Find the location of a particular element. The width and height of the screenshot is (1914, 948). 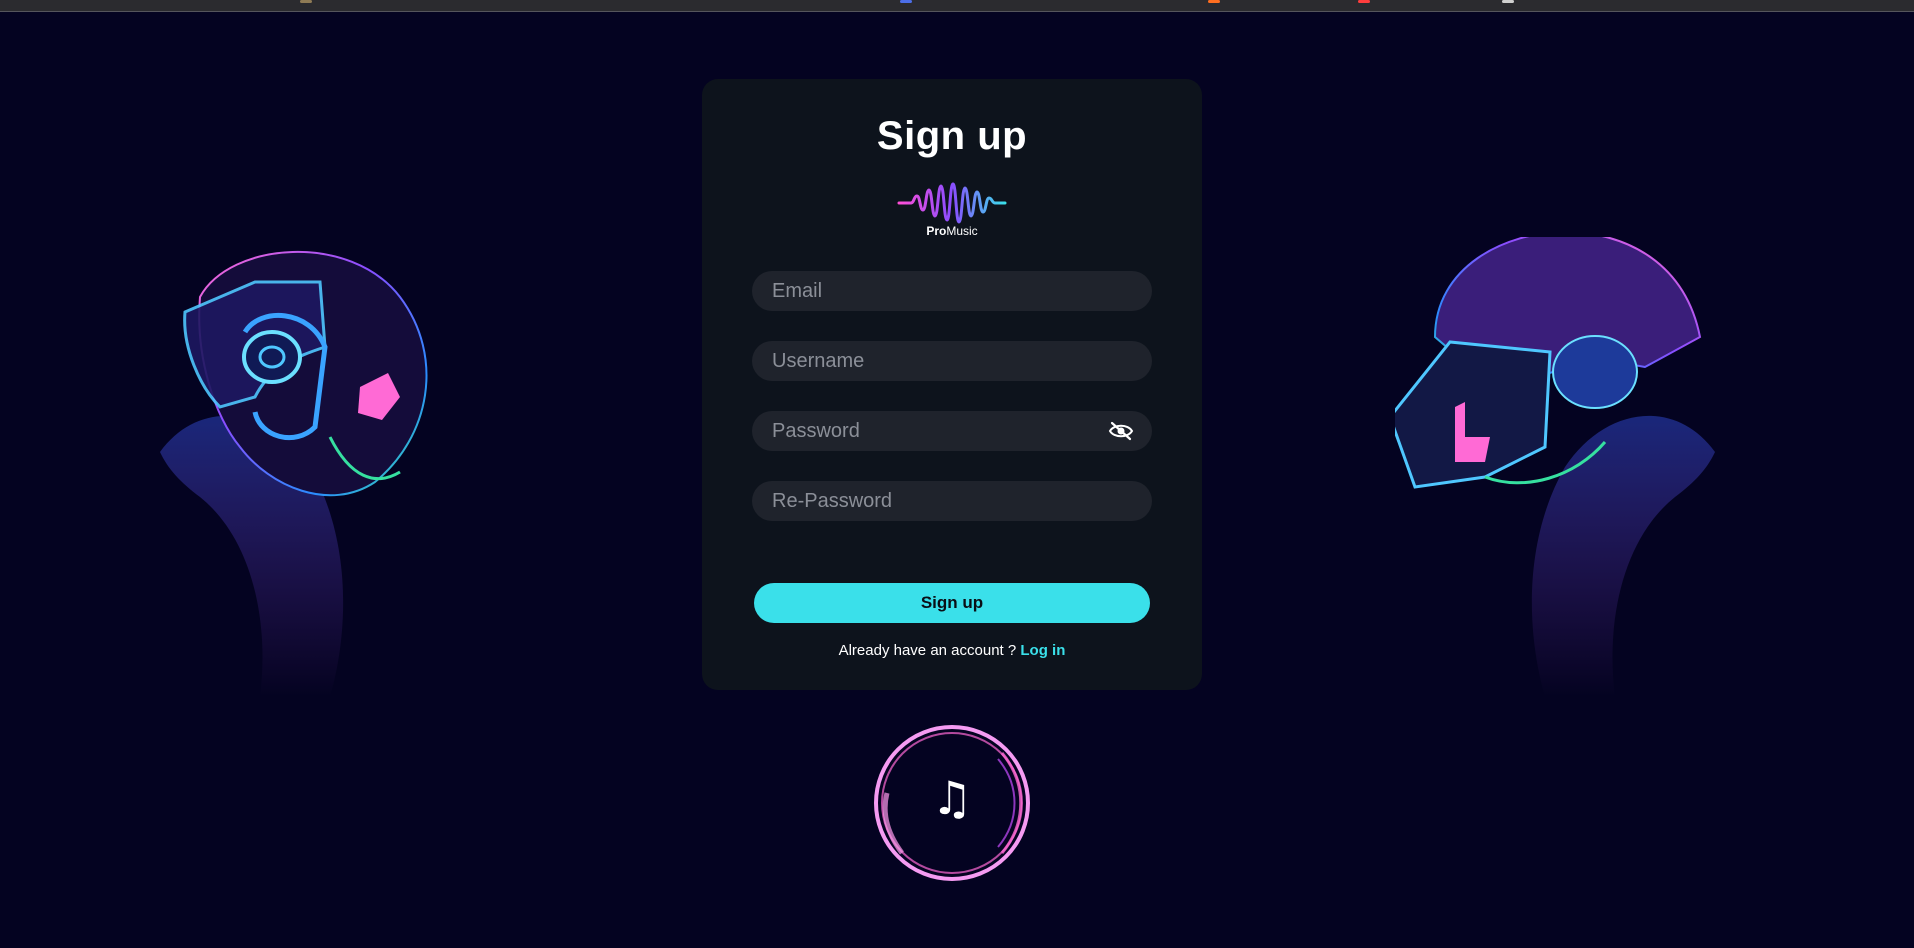

helmet-right-illustration is located at coordinates (1555, 467).